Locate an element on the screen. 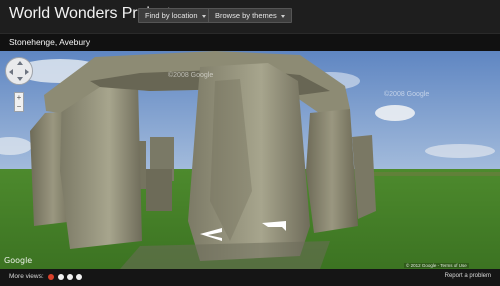 The height and width of the screenshot is (286, 500). find-by-location-label: Find by location is located at coordinates (171, 15).